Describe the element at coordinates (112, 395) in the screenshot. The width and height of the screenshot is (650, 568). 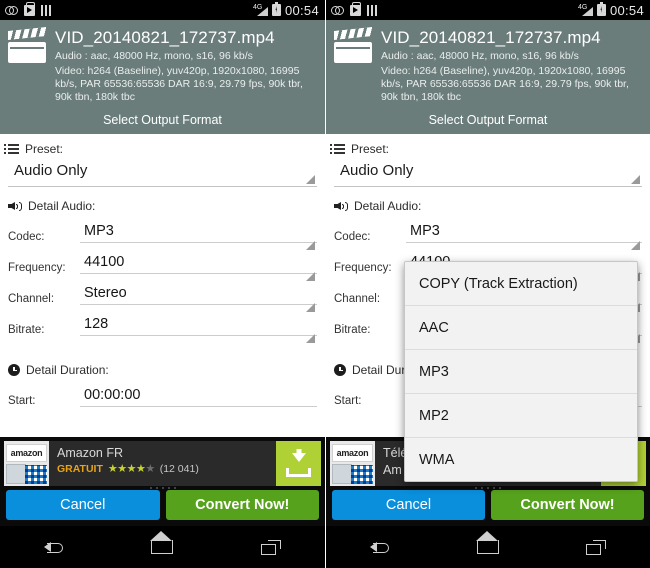
I see `start-value: 00:00:00` at that location.